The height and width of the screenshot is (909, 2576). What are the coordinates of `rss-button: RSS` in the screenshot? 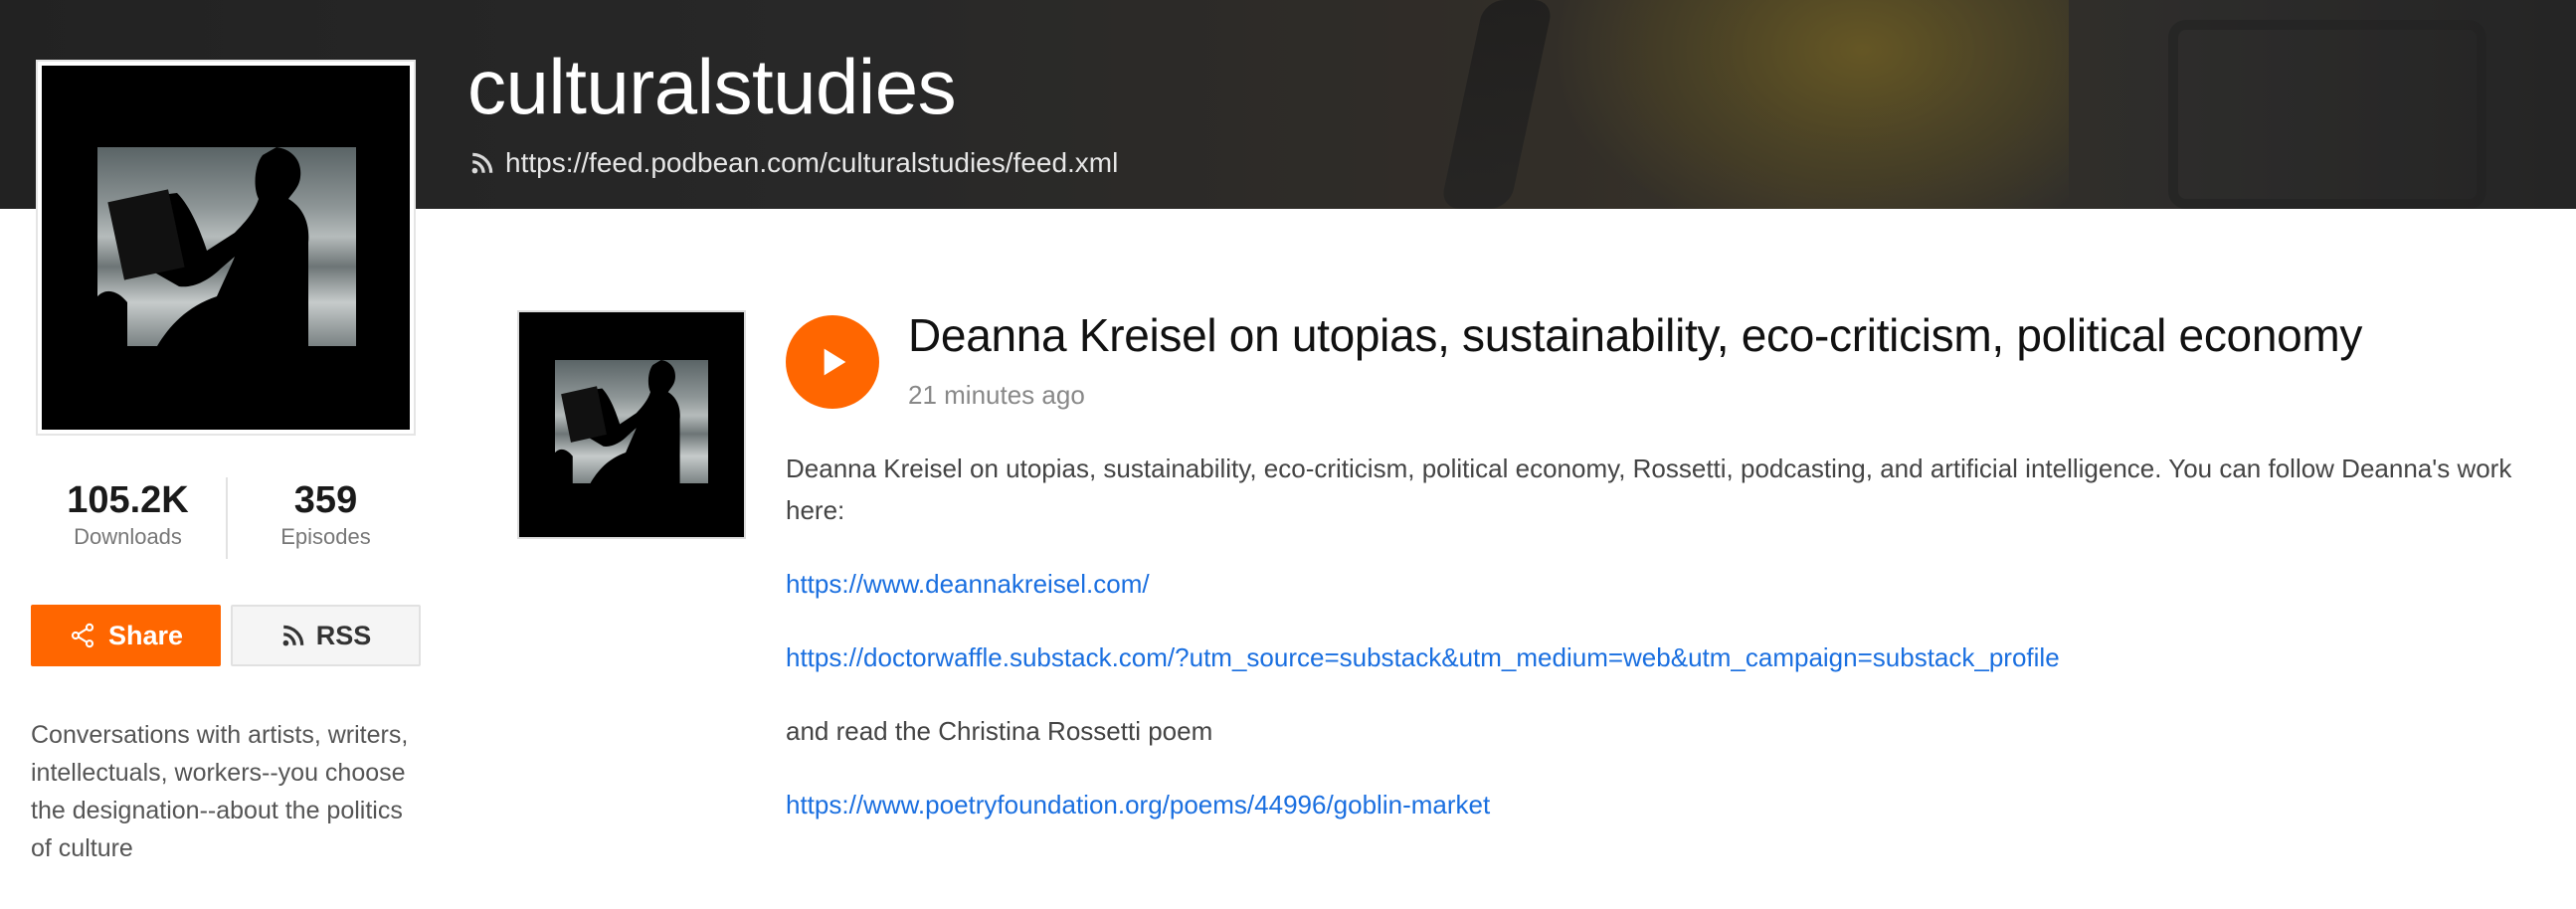 It's located at (326, 636).